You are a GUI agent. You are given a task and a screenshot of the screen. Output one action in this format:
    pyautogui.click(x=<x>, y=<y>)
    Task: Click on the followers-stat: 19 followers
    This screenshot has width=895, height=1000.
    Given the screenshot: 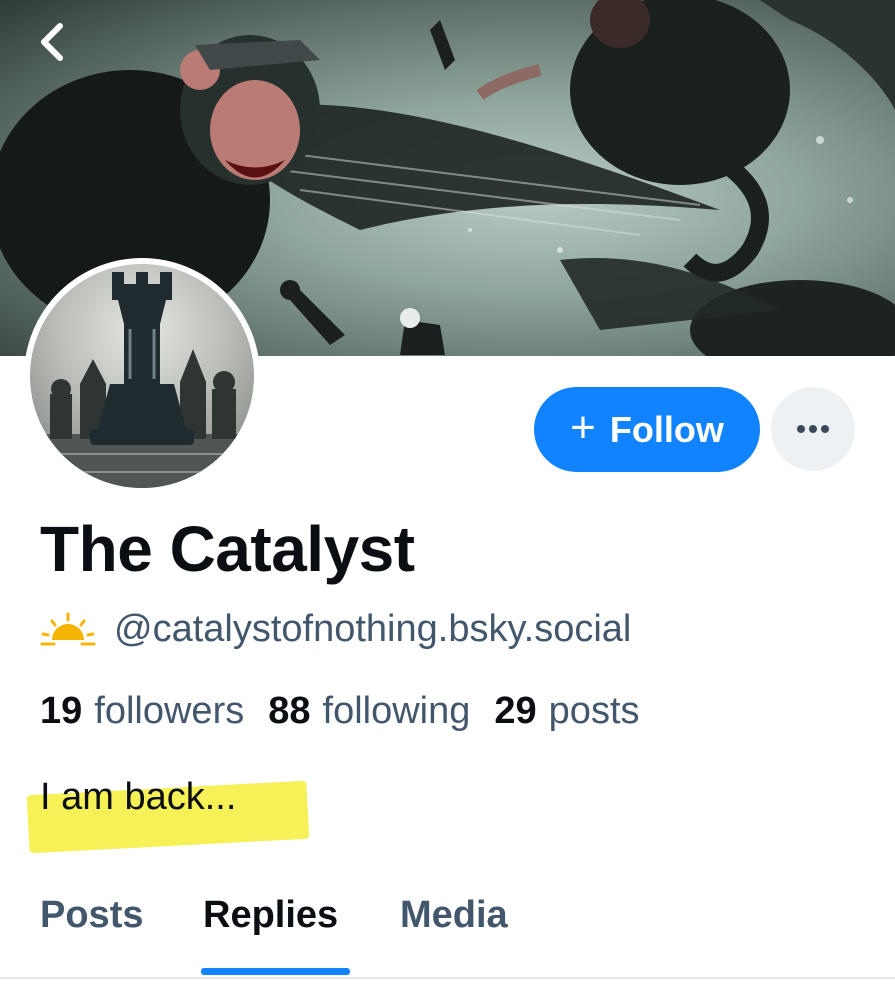 What is the action you would take?
    pyautogui.click(x=142, y=711)
    